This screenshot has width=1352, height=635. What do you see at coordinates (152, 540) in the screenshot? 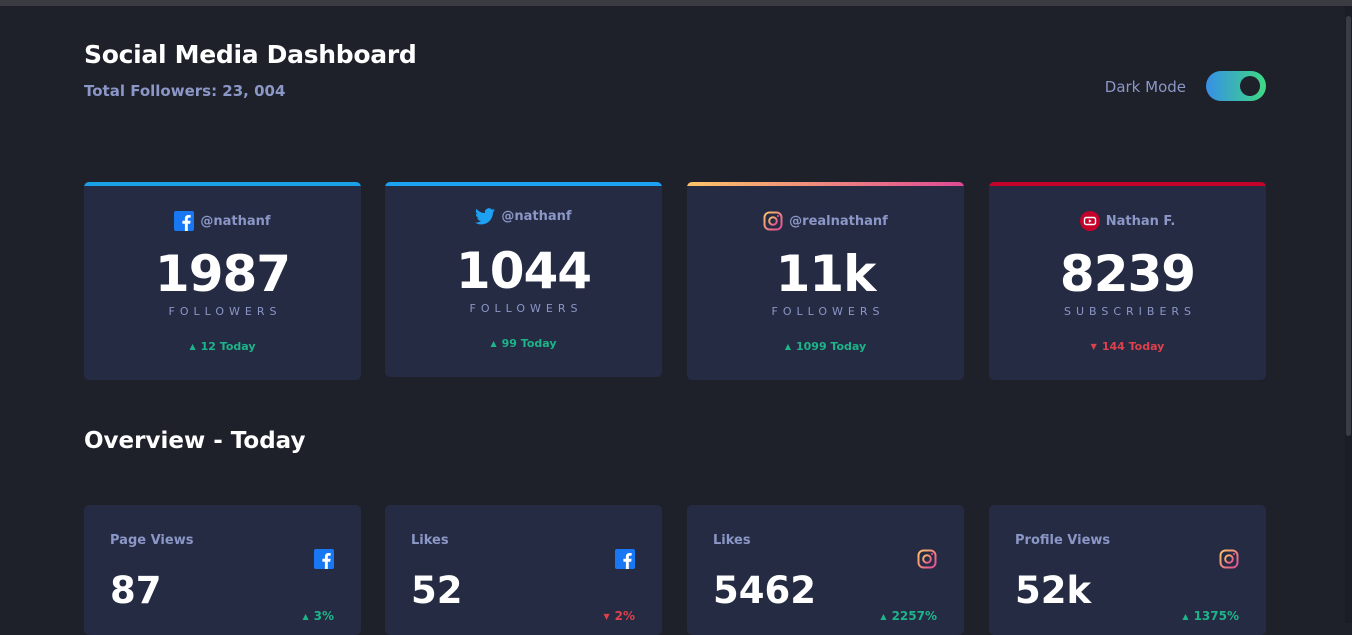
I see `overview-label: Page Views` at bounding box center [152, 540].